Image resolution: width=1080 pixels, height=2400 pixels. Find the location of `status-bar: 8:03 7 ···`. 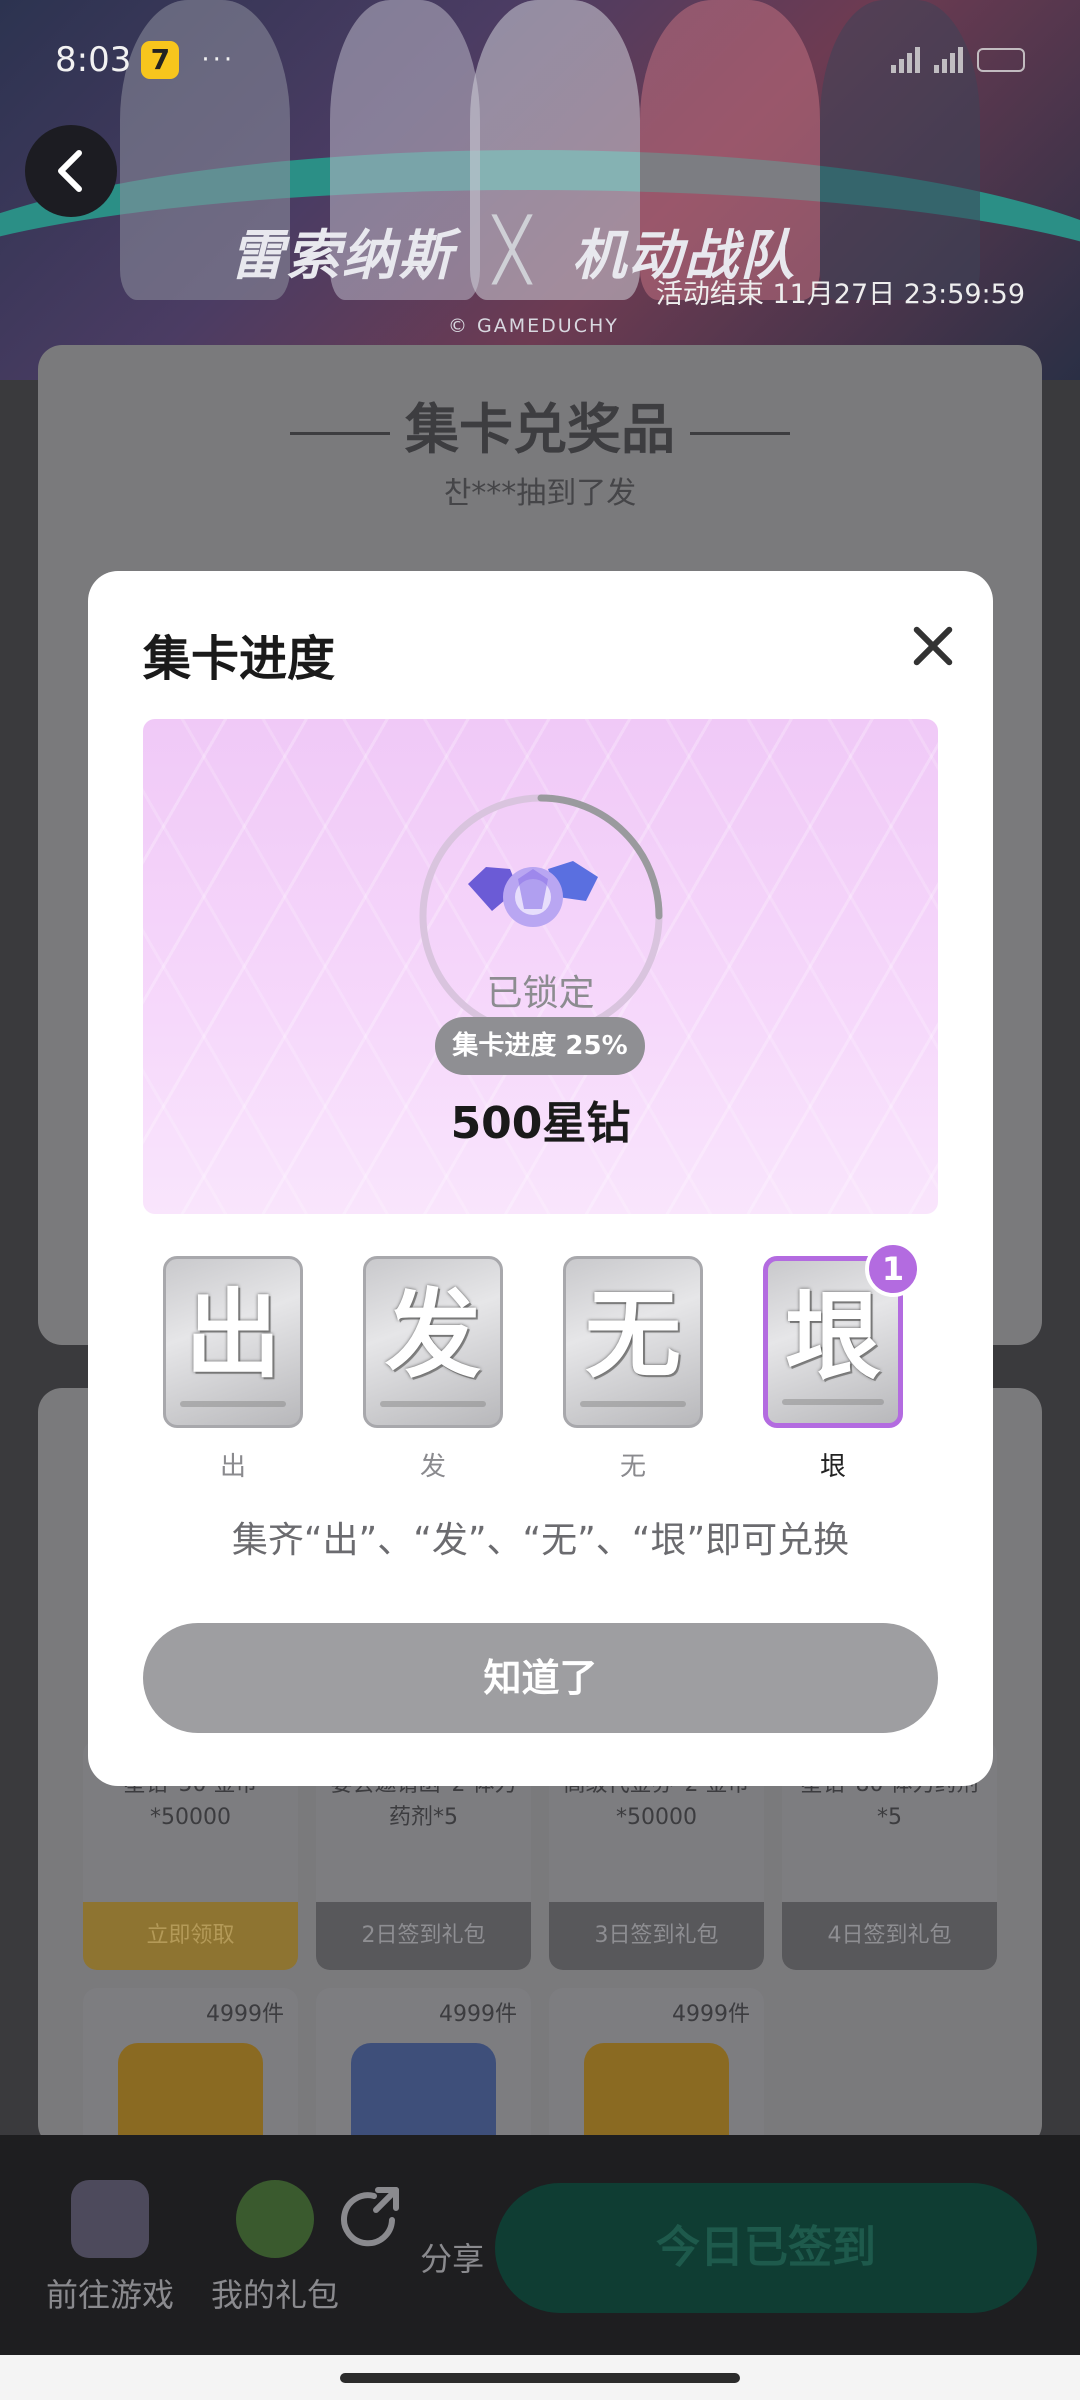

status-bar: 8:03 7 ··· is located at coordinates (540, 60).